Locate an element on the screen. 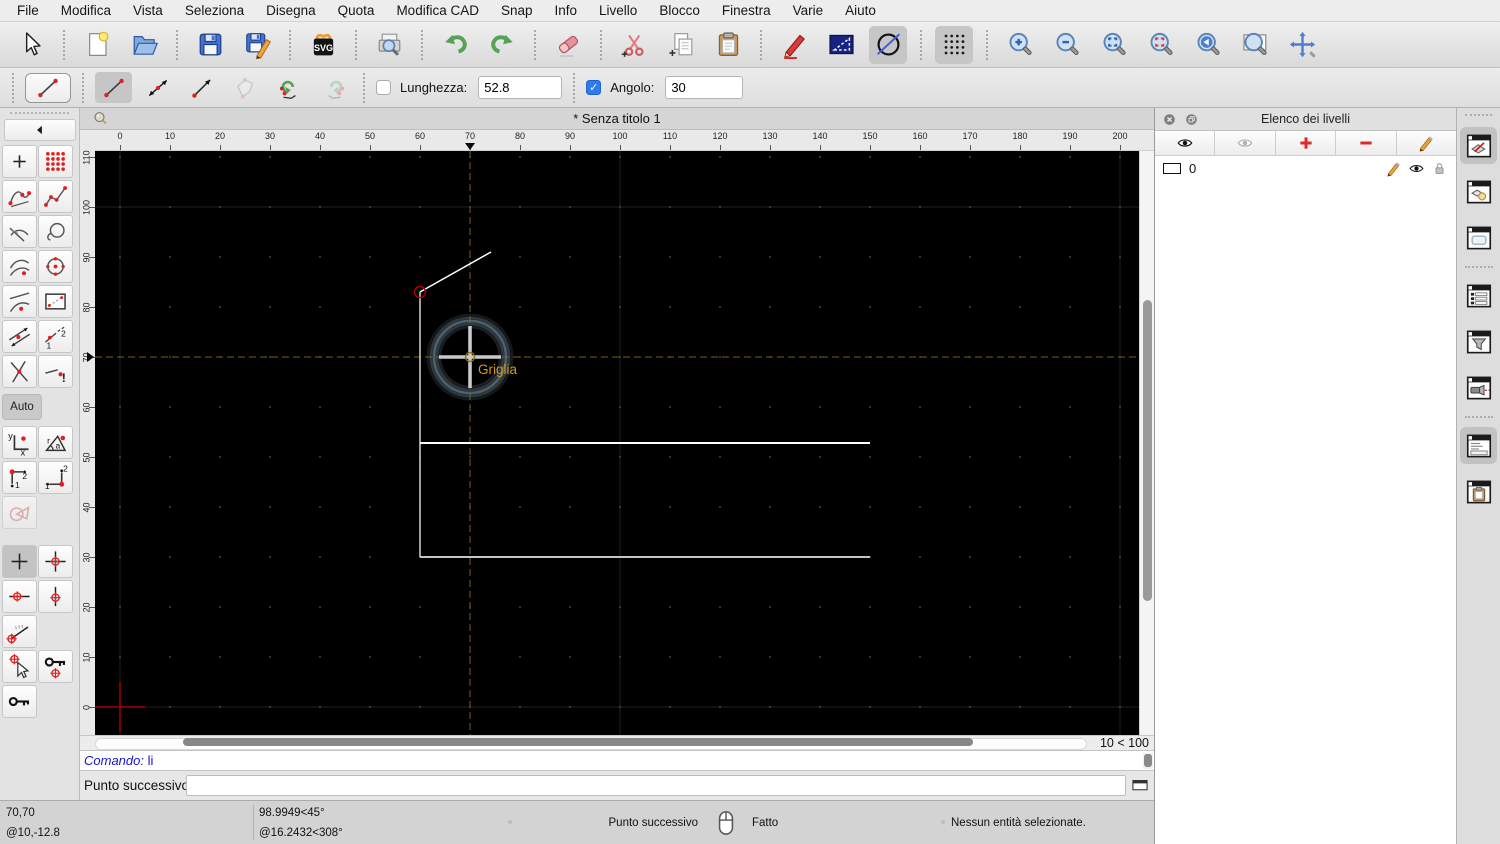 The width and height of the screenshot is (1500, 844). pointer-button is located at coordinates (31, 45).